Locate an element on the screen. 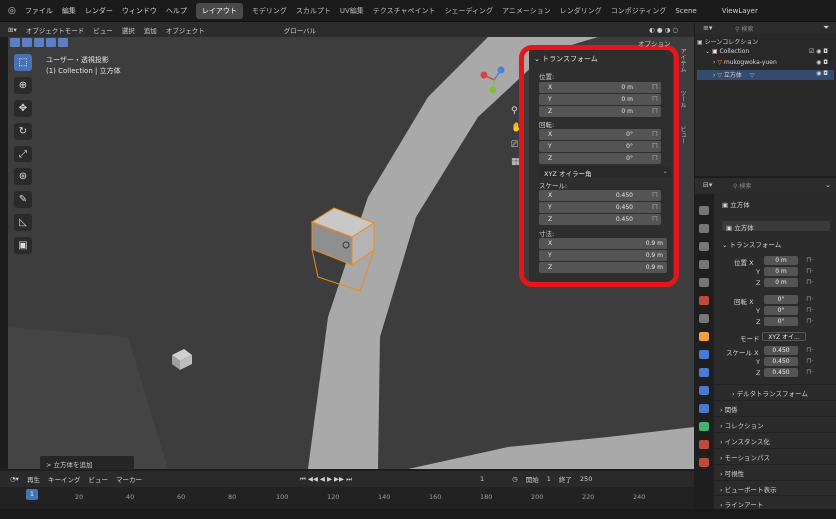 The height and width of the screenshot is (519, 836). transform-section-header: ⌄ トランスフォーム is located at coordinates (751, 244).